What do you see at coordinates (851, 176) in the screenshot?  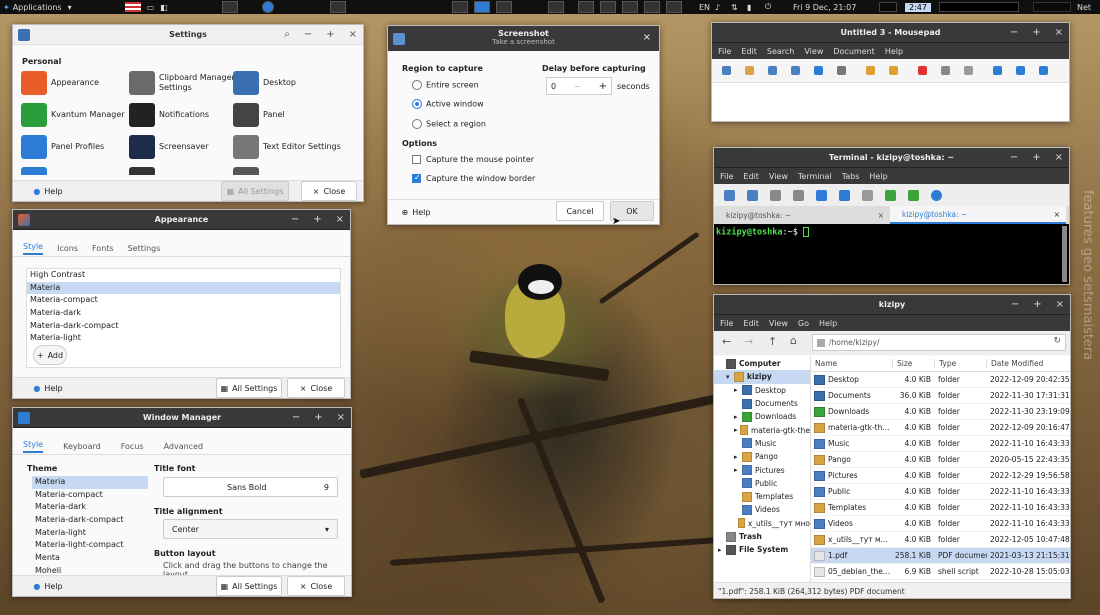 I see `menu-tabs: Tabs` at bounding box center [851, 176].